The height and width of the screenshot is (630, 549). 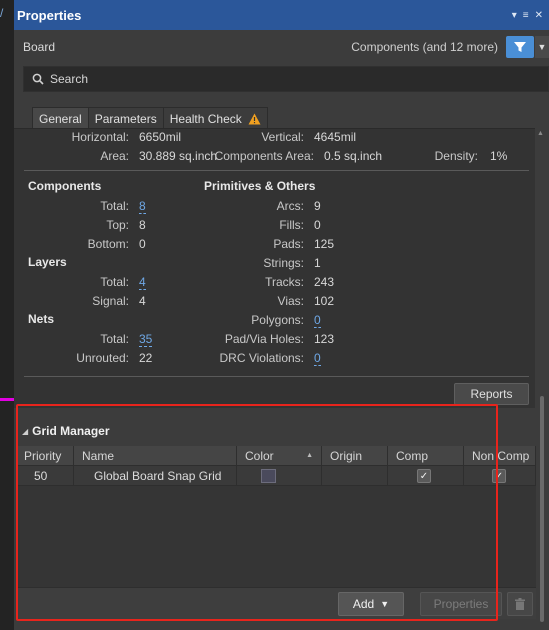 What do you see at coordinates (426, 456) in the screenshot?
I see `column-comp: Comp` at bounding box center [426, 456].